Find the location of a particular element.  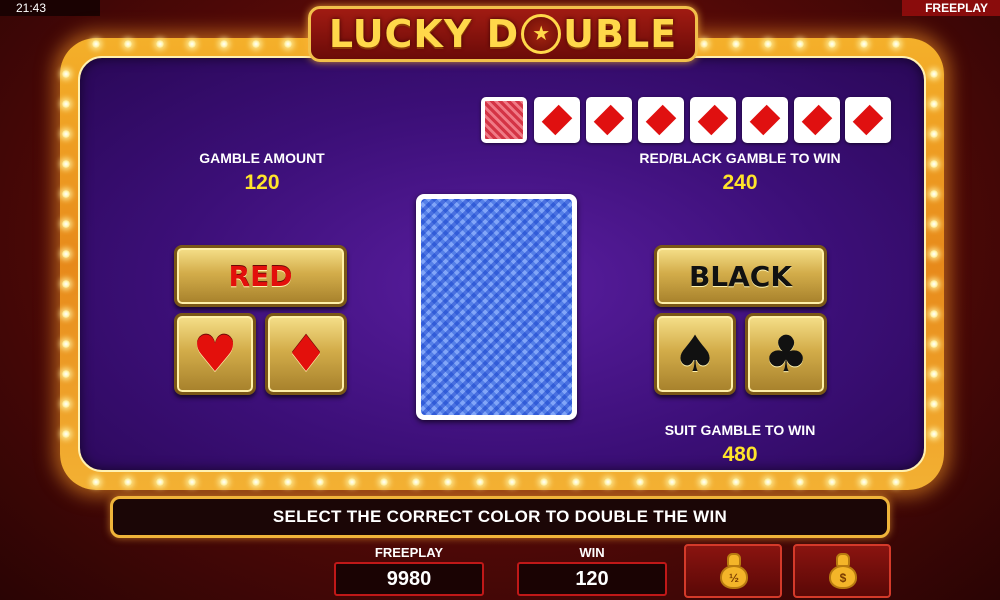

logo-text-2: UBLE is located at coordinates (620, 34).